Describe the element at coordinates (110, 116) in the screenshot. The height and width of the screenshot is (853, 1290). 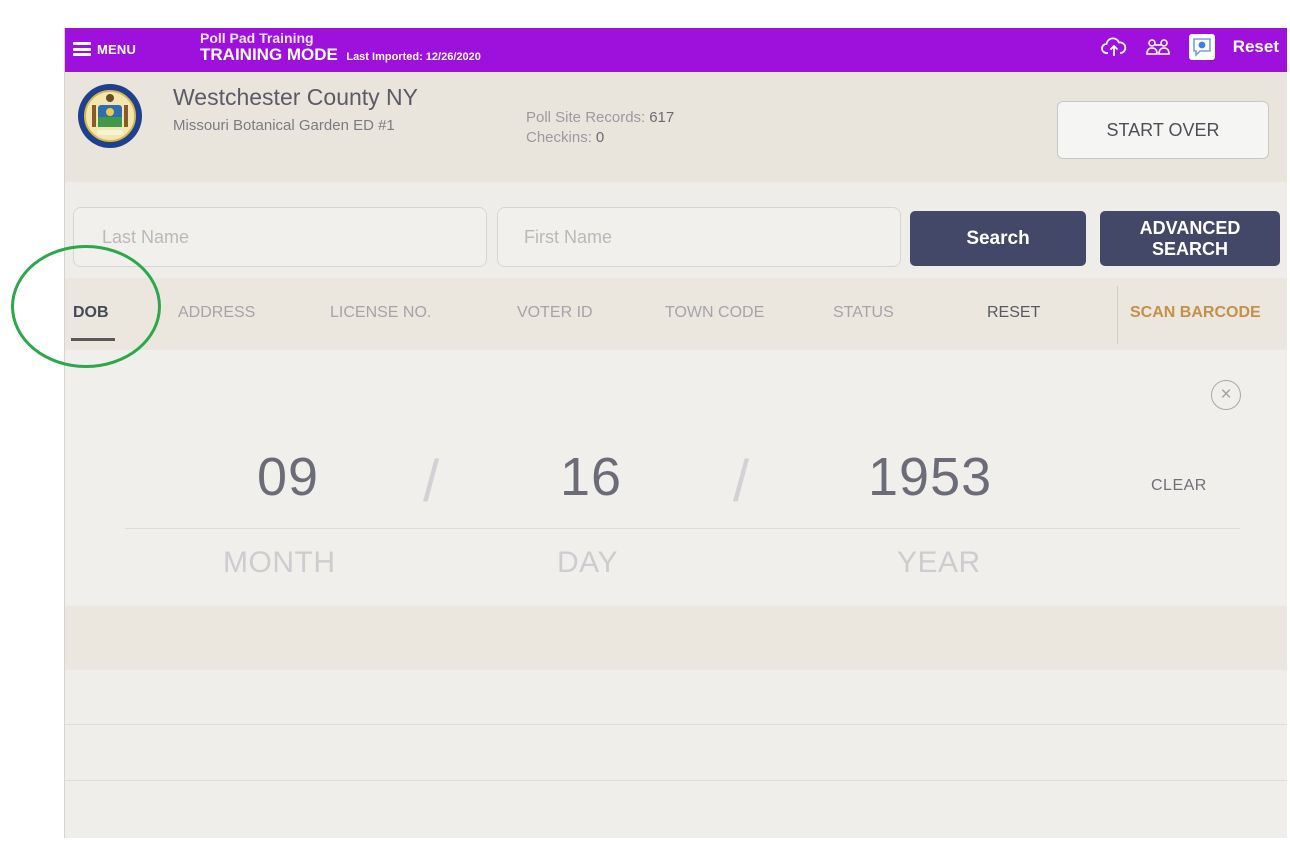
I see `county-seal-logo` at that location.